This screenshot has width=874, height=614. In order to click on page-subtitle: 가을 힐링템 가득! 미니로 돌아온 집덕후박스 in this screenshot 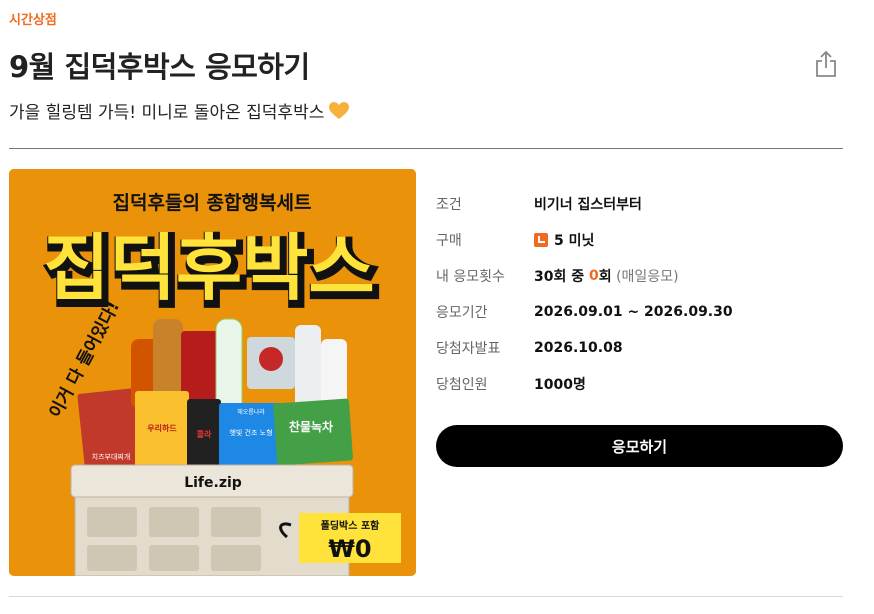, I will do `click(179, 110)`.